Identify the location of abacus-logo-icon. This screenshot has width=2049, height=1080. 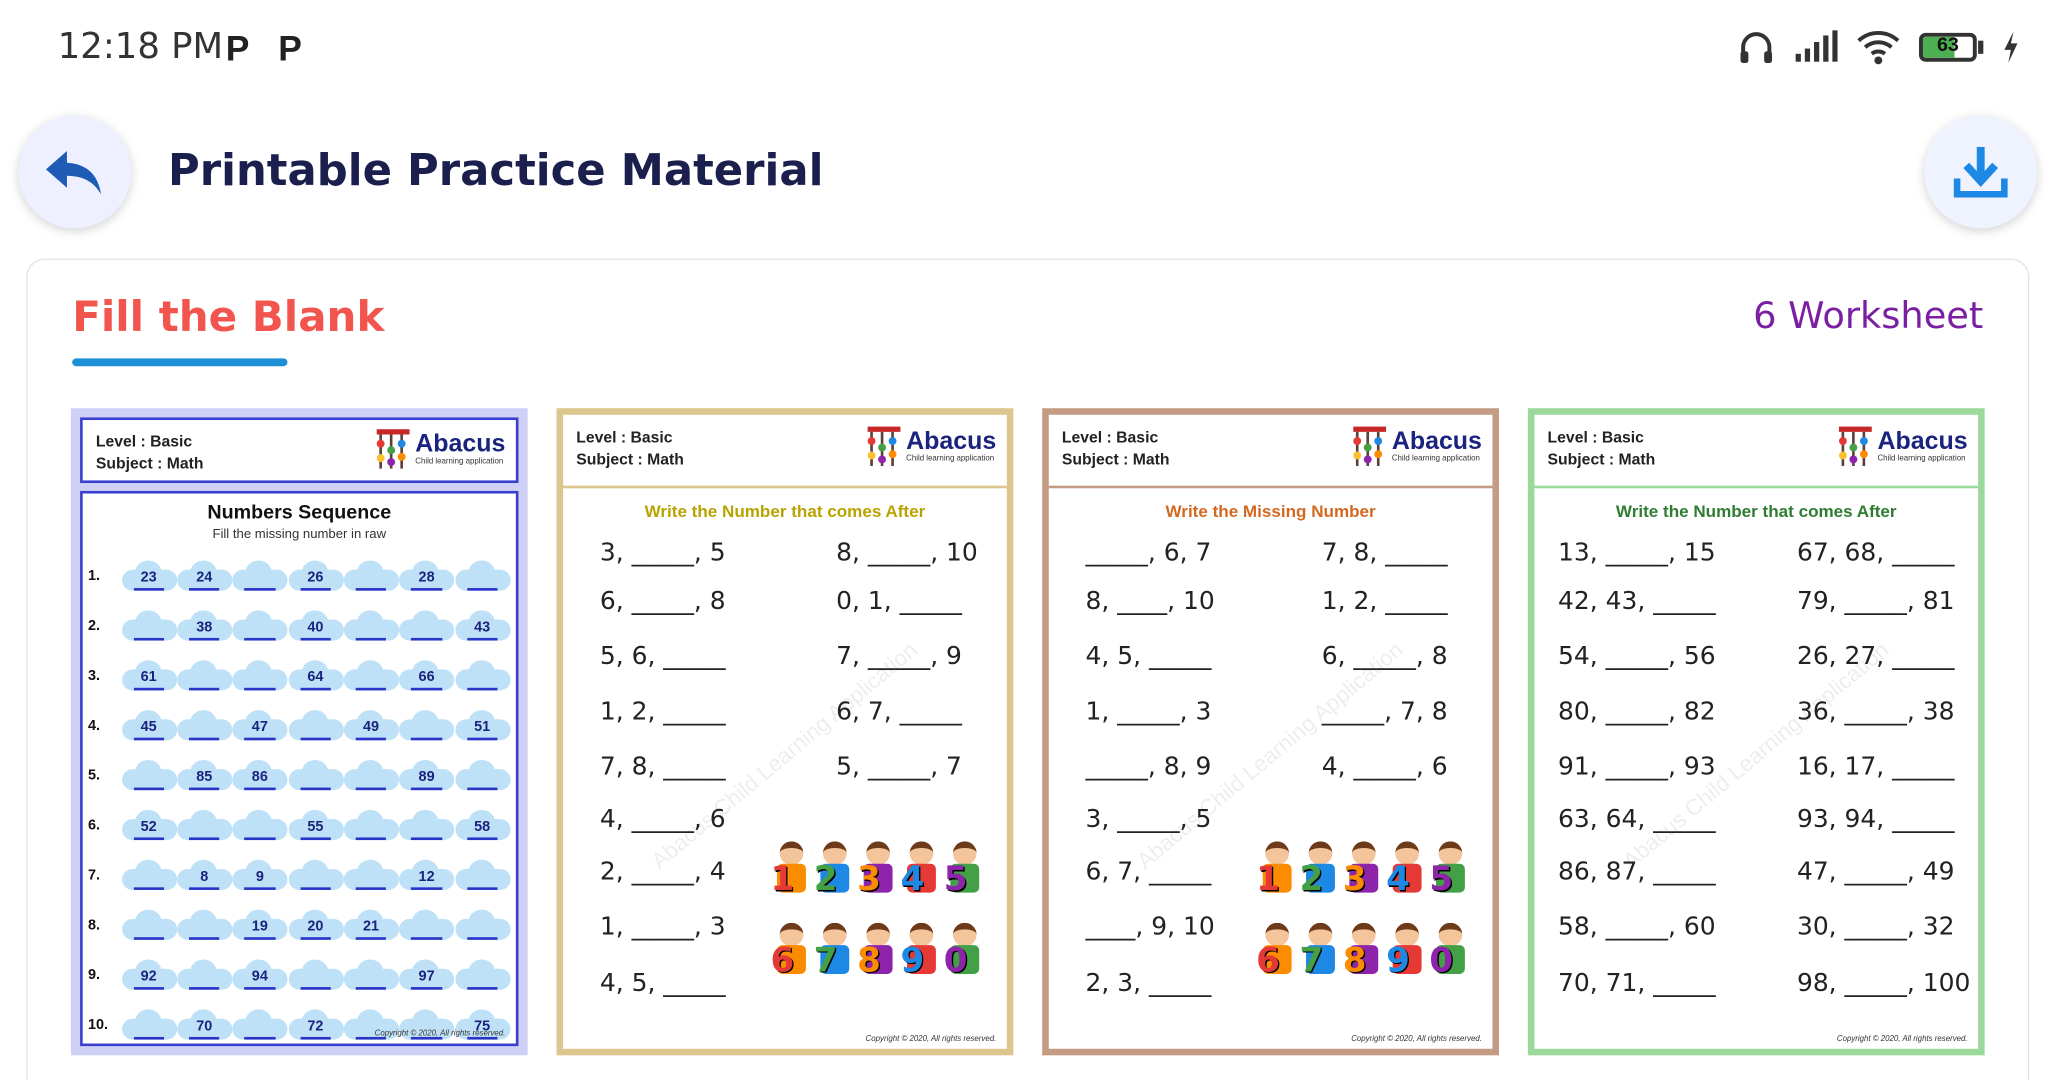
(1856, 446).